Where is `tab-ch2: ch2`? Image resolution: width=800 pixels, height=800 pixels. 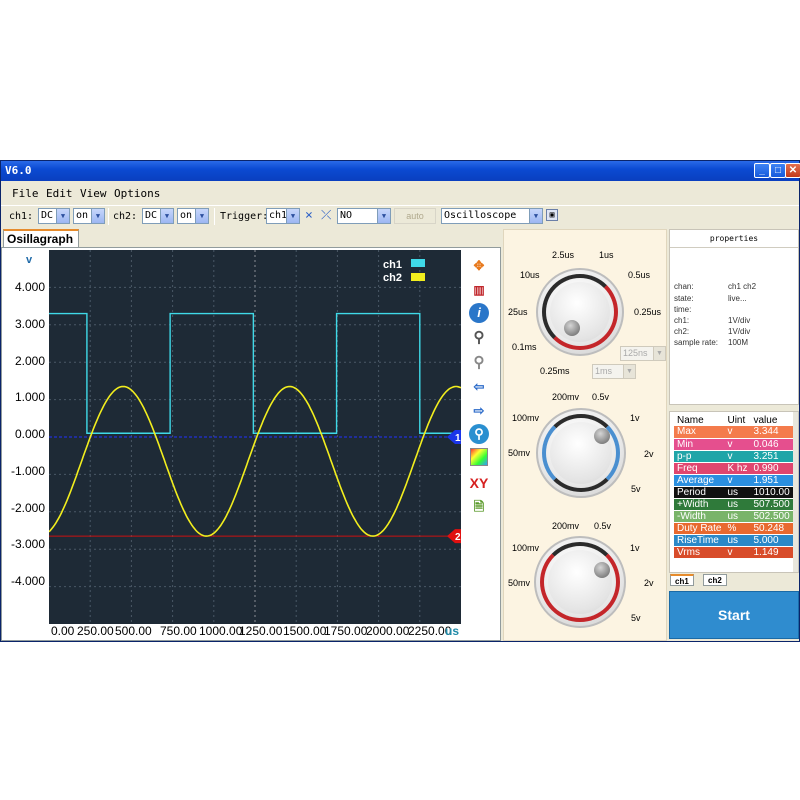 tab-ch2: ch2 is located at coordinates (715, 580).